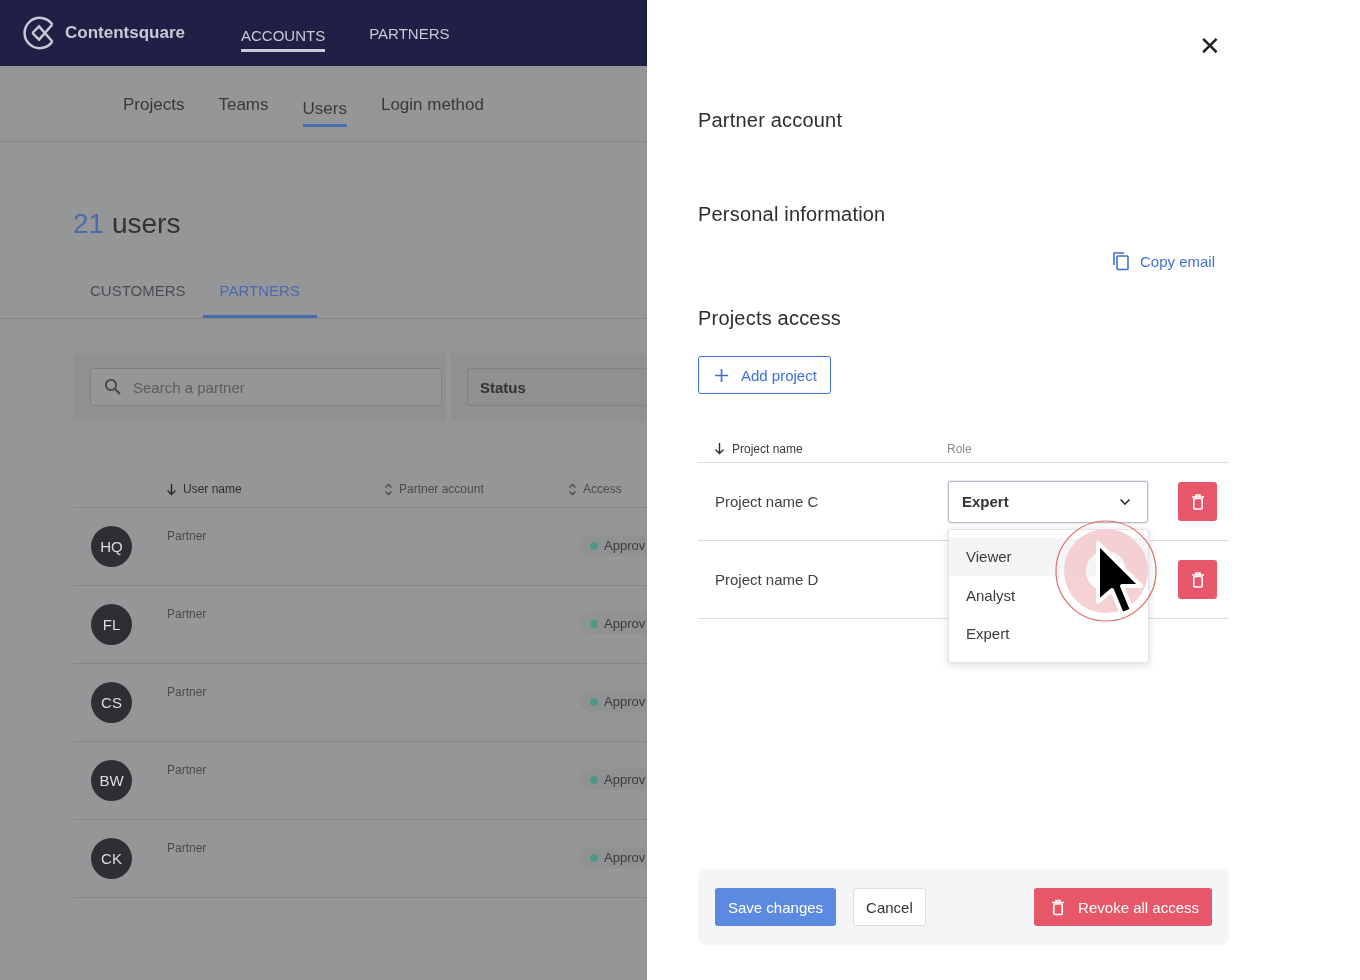 This screenshot has width=1360, height=980. Describe the element at coordinates (959, 448) in the screenshot. I see `column-header: Role` at that location.